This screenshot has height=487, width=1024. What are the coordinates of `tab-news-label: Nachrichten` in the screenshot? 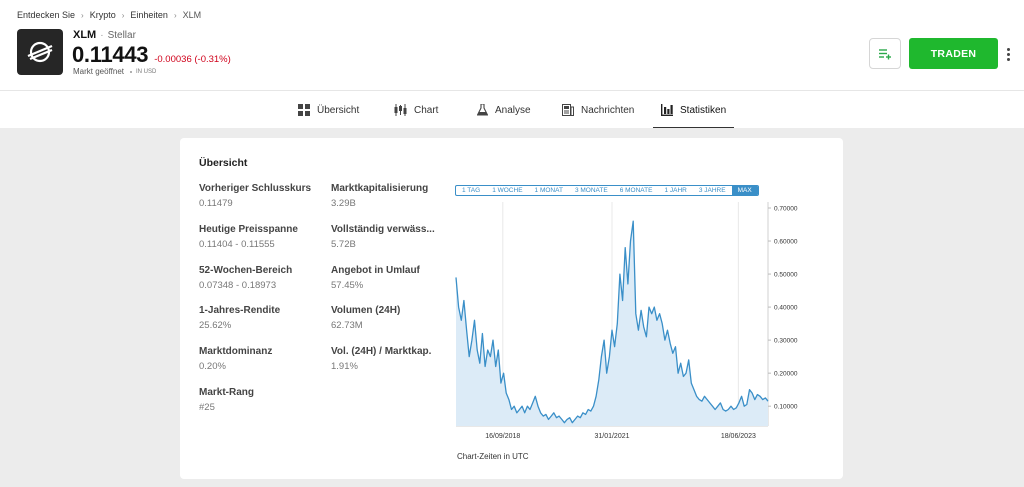 It's located at (608, 110).